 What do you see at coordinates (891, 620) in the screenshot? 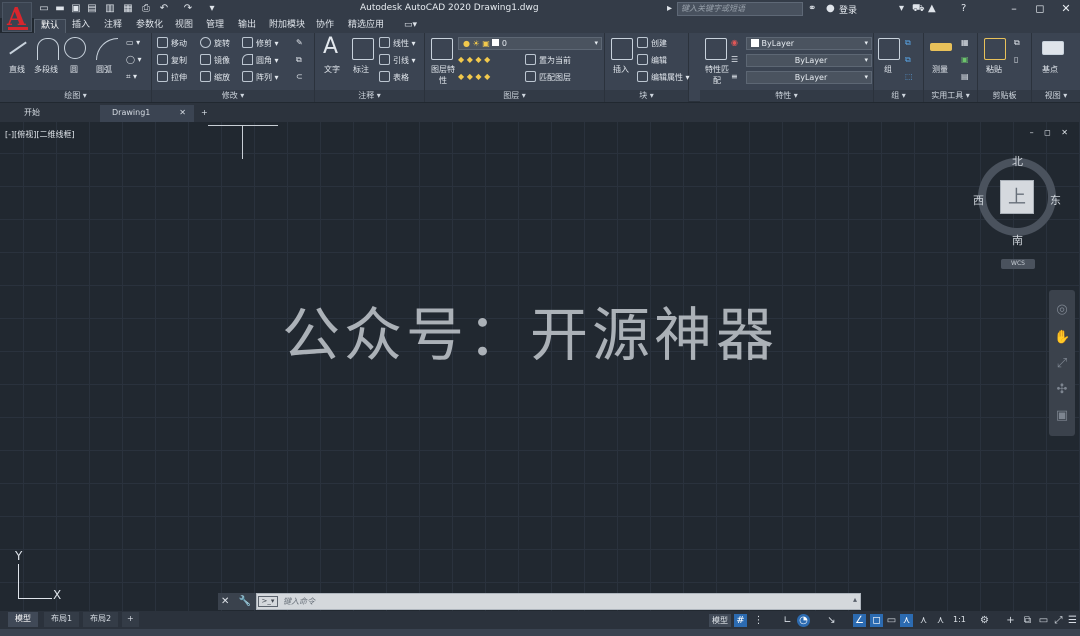
I see `lineweight-toggle-icon: ▭` at bounding box center [891, 620].